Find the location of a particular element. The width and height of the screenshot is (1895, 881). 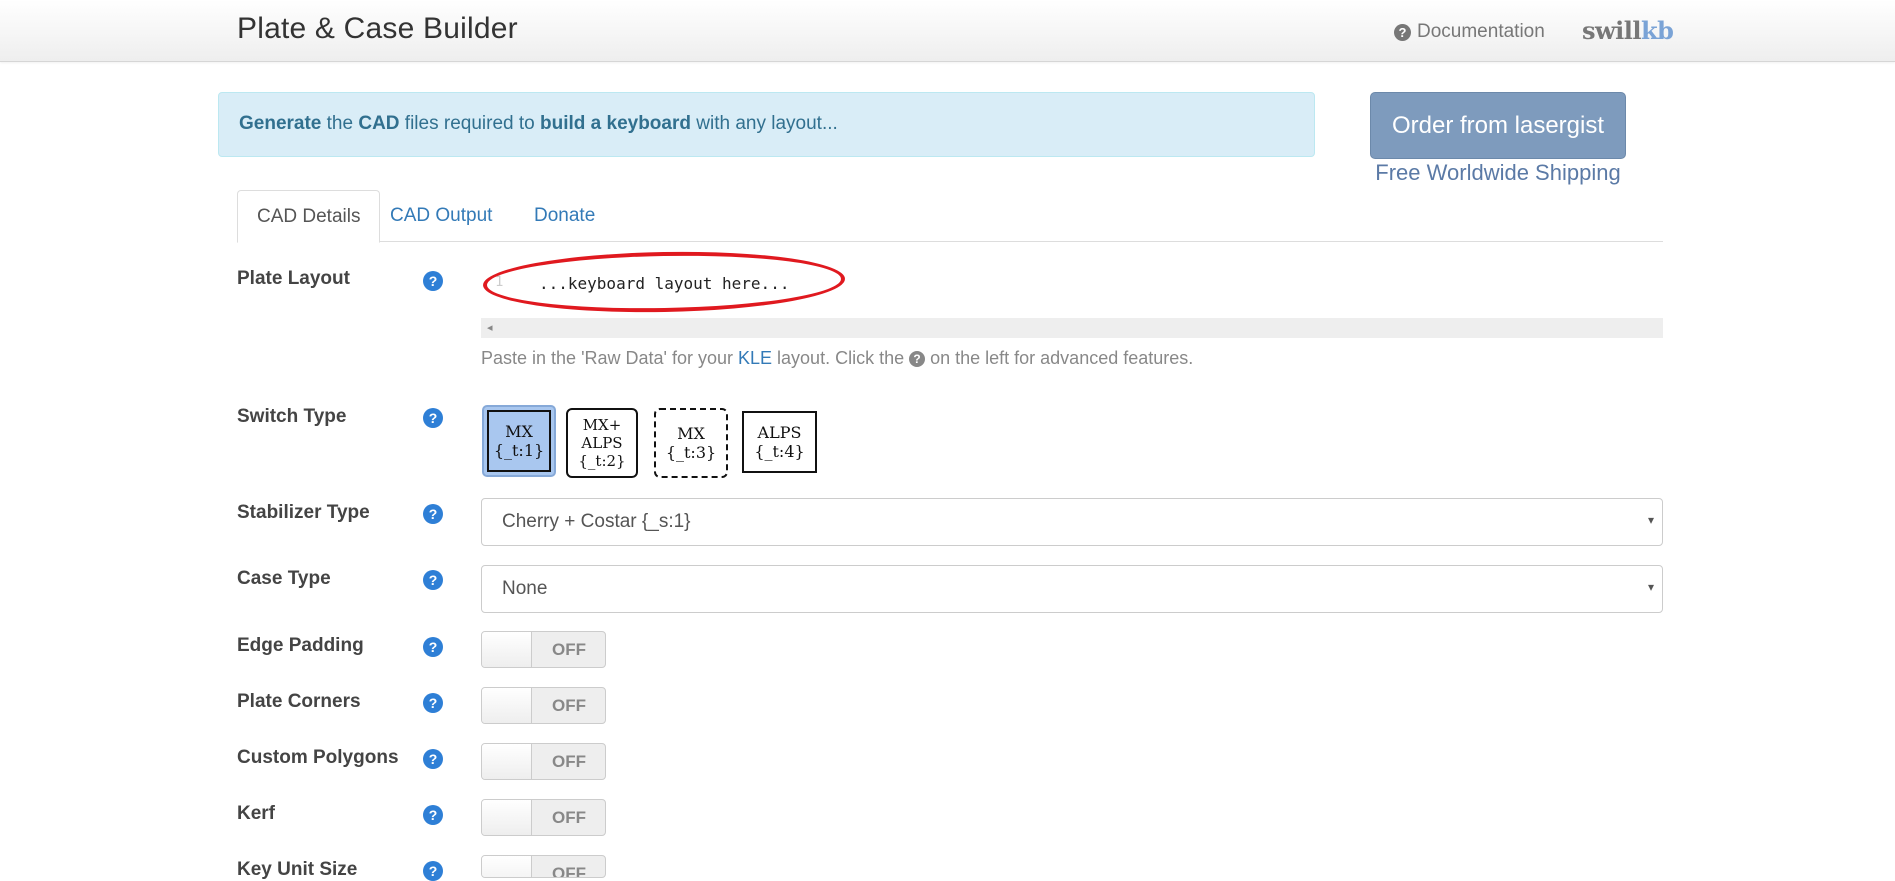

switch-type-label: Switch Type is located at coordinates (292, 416).